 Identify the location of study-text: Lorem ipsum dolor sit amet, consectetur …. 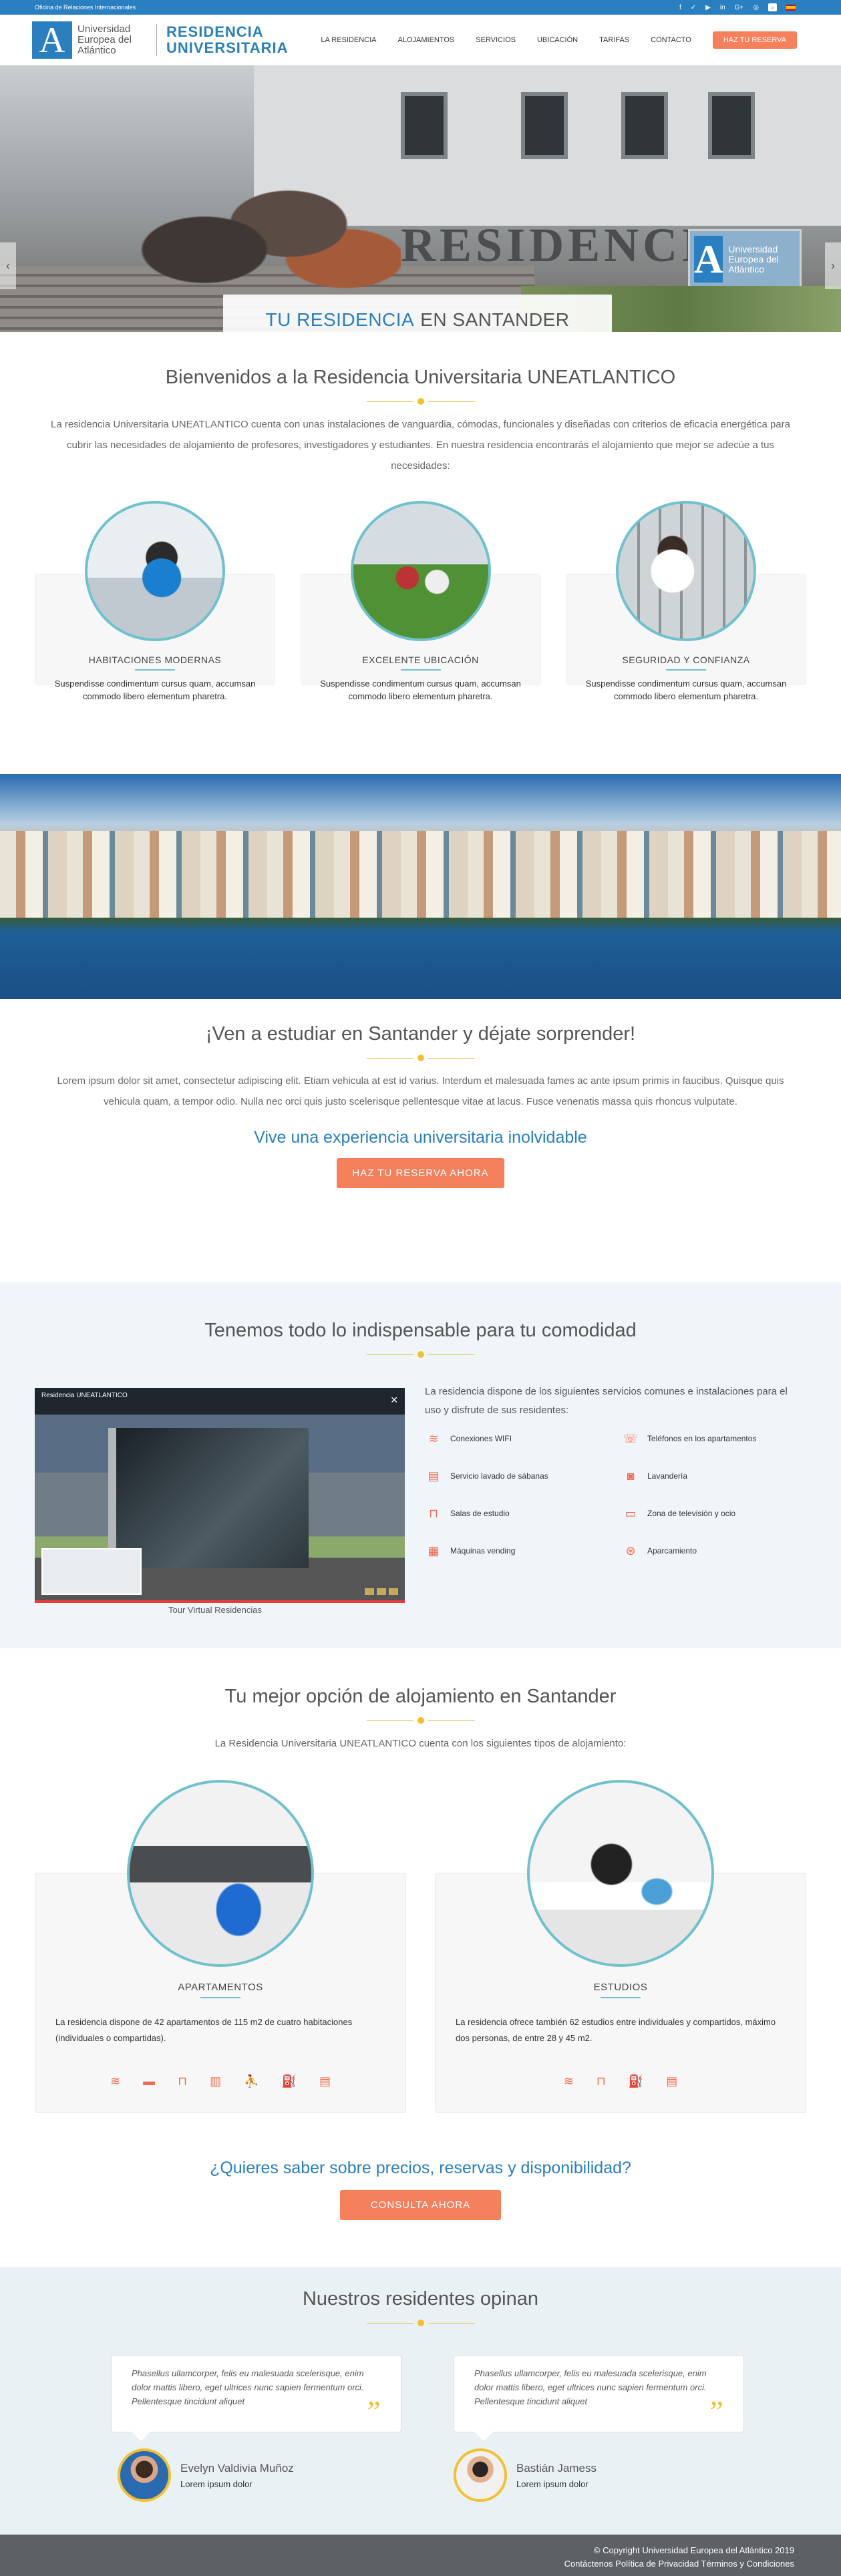
(421, 1091).